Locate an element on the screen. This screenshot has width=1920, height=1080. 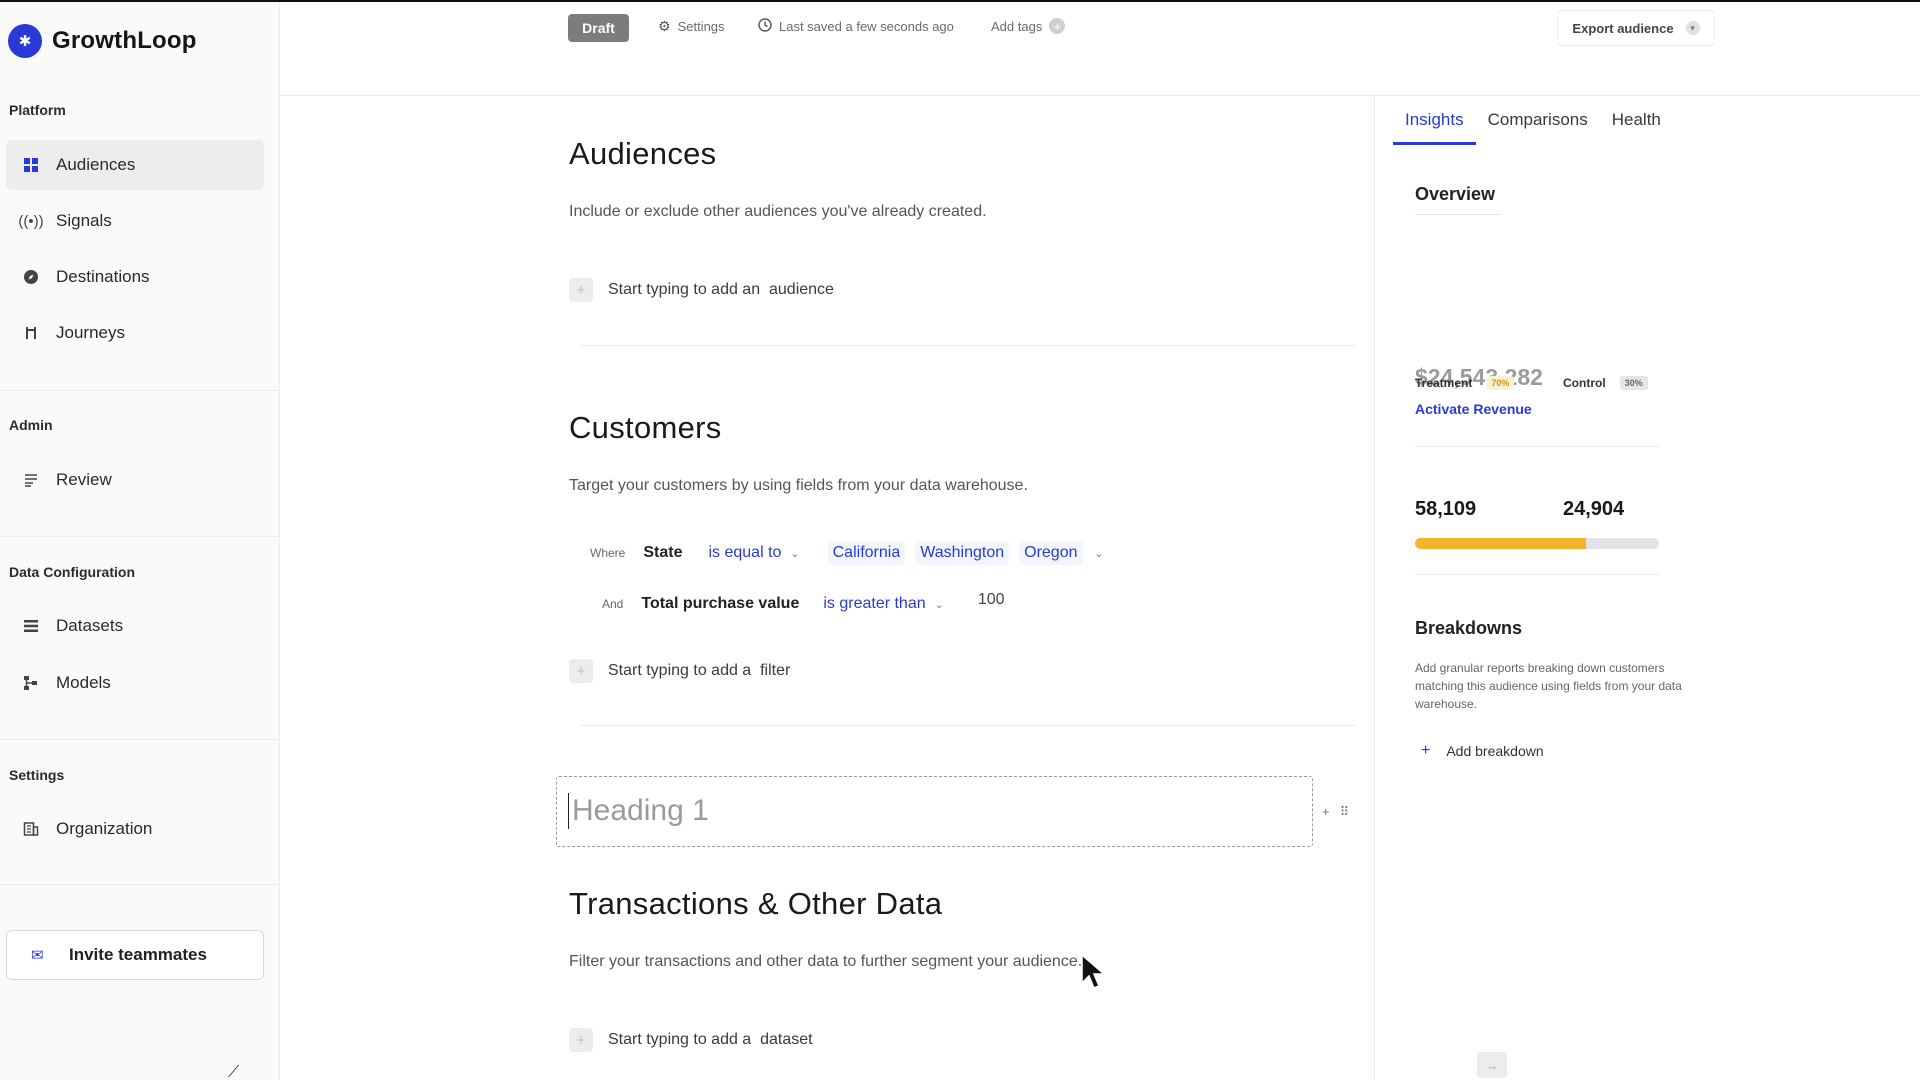
add-tags-button: Add tags + is located at coordinates (1028, 26).